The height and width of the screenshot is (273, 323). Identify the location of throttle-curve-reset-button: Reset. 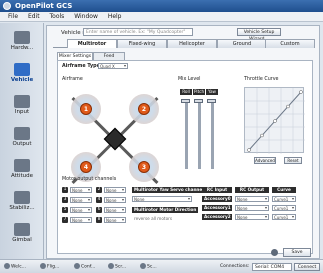
(293, 160).